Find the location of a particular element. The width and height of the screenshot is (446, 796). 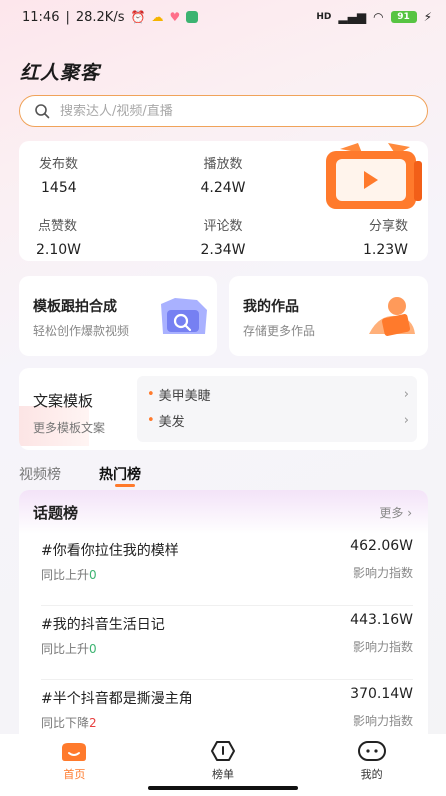

copy-template-item: • 美发 › is located at coordinates (278, 420).